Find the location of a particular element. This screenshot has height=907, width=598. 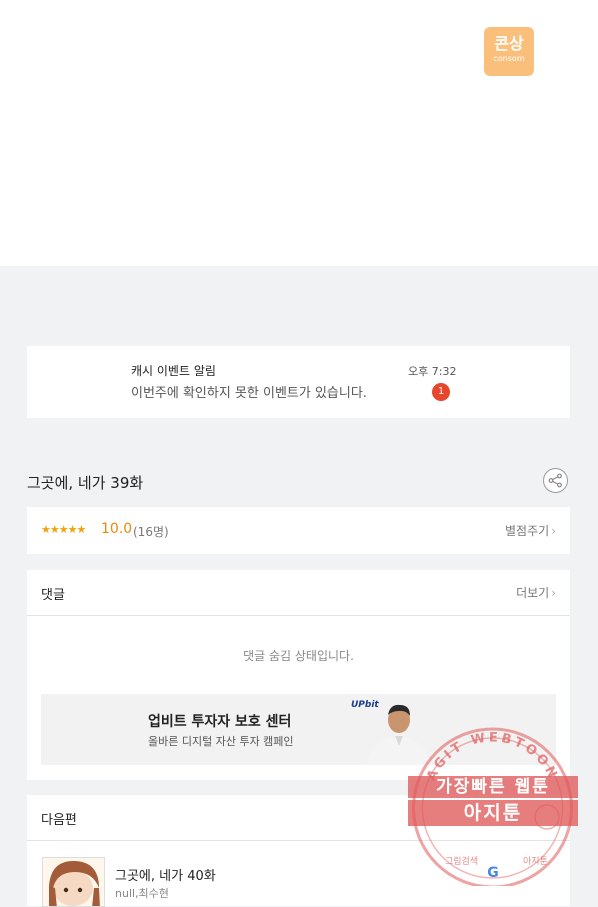

logo-main-text: 콘상 is located at coordinates (509, 43).